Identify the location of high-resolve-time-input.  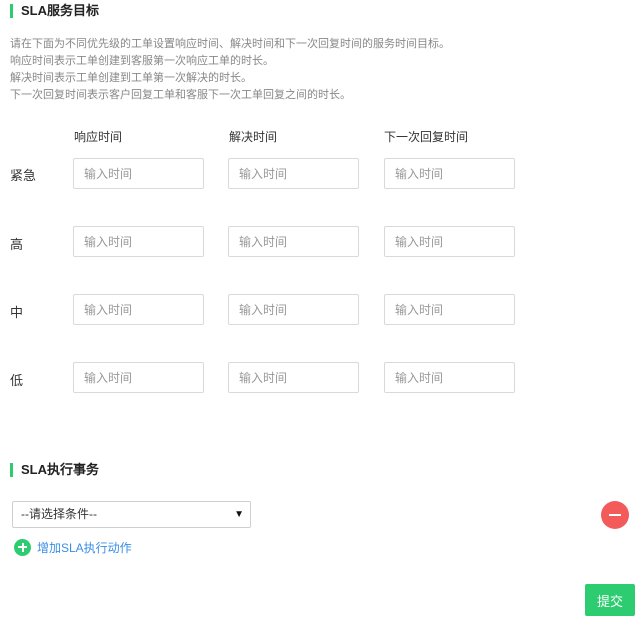
(293, 241).